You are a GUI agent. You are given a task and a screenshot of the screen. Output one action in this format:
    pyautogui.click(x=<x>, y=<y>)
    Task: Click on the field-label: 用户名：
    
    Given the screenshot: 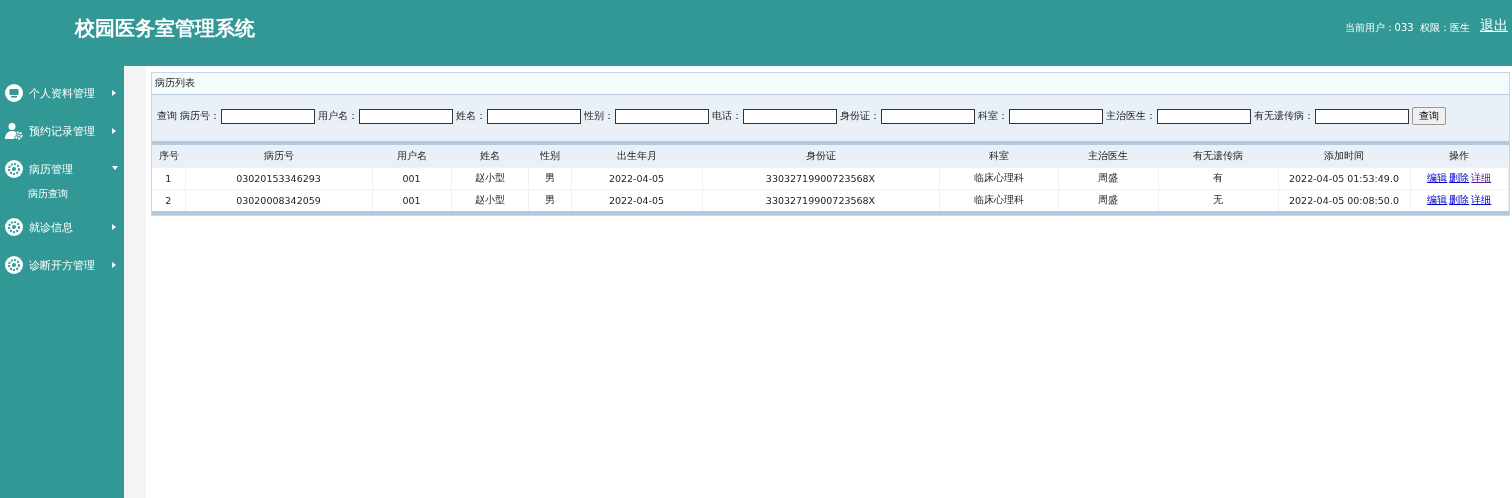 What is the action you would take?
    pyautogui.click(x=338, y=116)
    